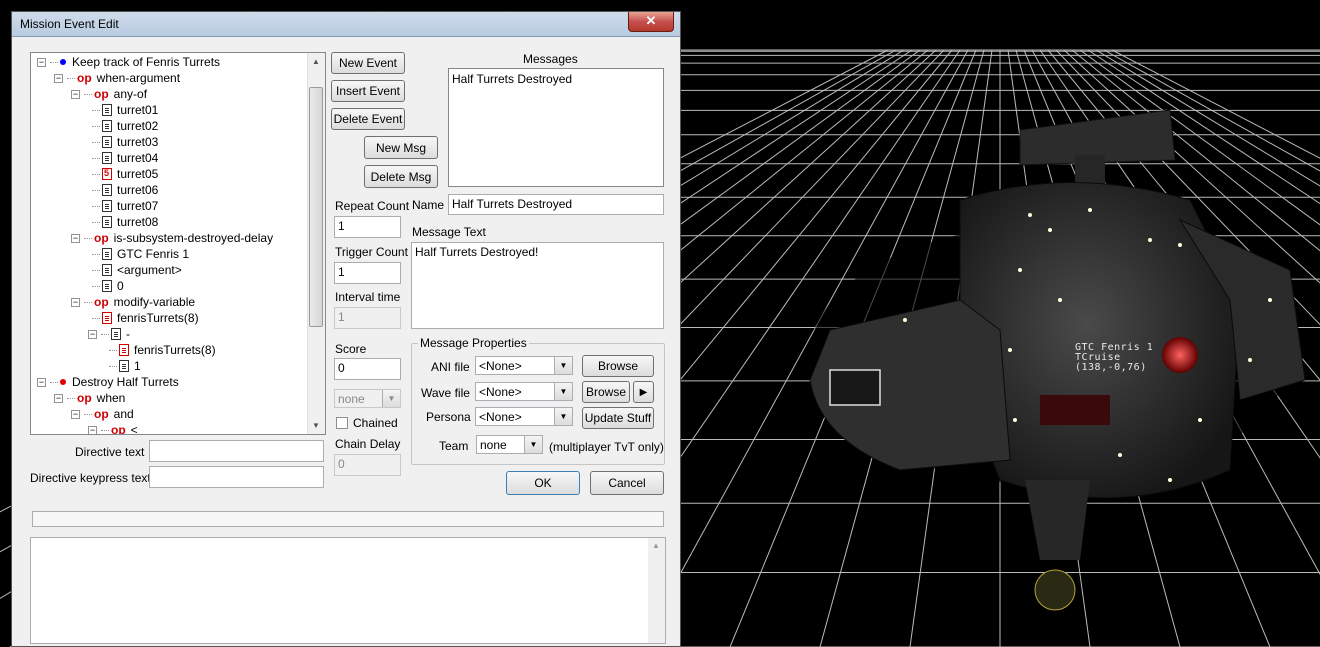 The image size is (1320, 647). What do you see at coordinates (524, 416) in the screenshot?
I see `persona-combo: <None> ▼` at bounding box center [524, 416].